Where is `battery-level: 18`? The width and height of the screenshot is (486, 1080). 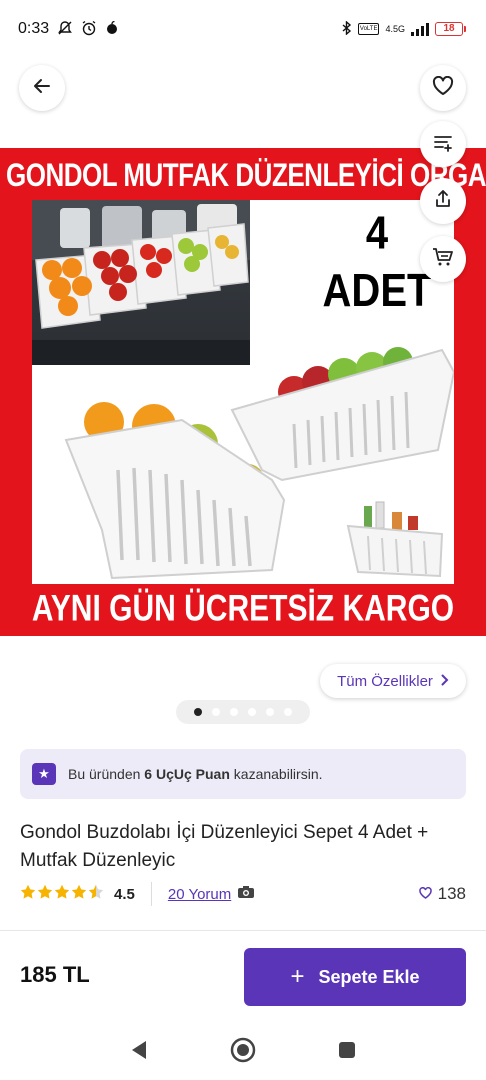
battery-level: 18 is located at coordinates (449, 29).